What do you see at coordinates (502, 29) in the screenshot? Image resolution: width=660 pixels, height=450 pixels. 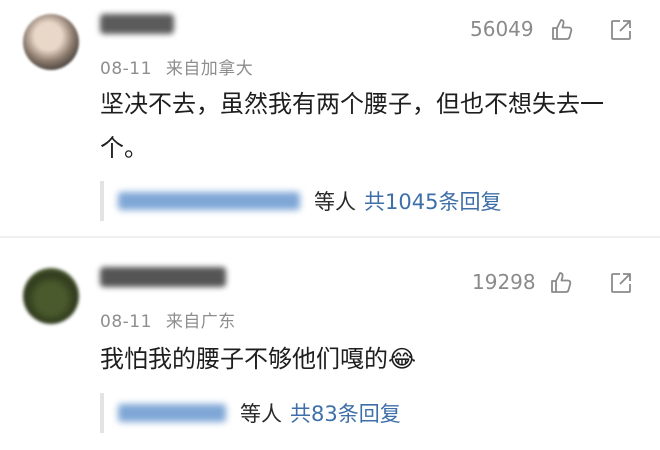 I see `like-count: 56049` at bounding box center [502, 29].